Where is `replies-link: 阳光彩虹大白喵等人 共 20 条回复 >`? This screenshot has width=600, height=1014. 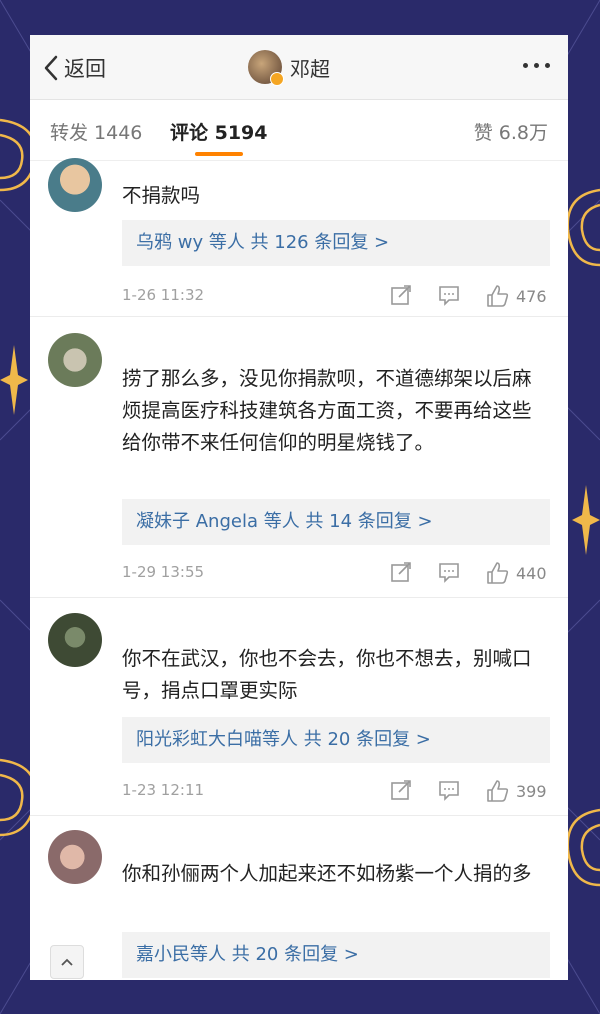 replies-link: 阳光彩虹大白喵等人 共 20 条回复 > is located at coordinates (336, 740).